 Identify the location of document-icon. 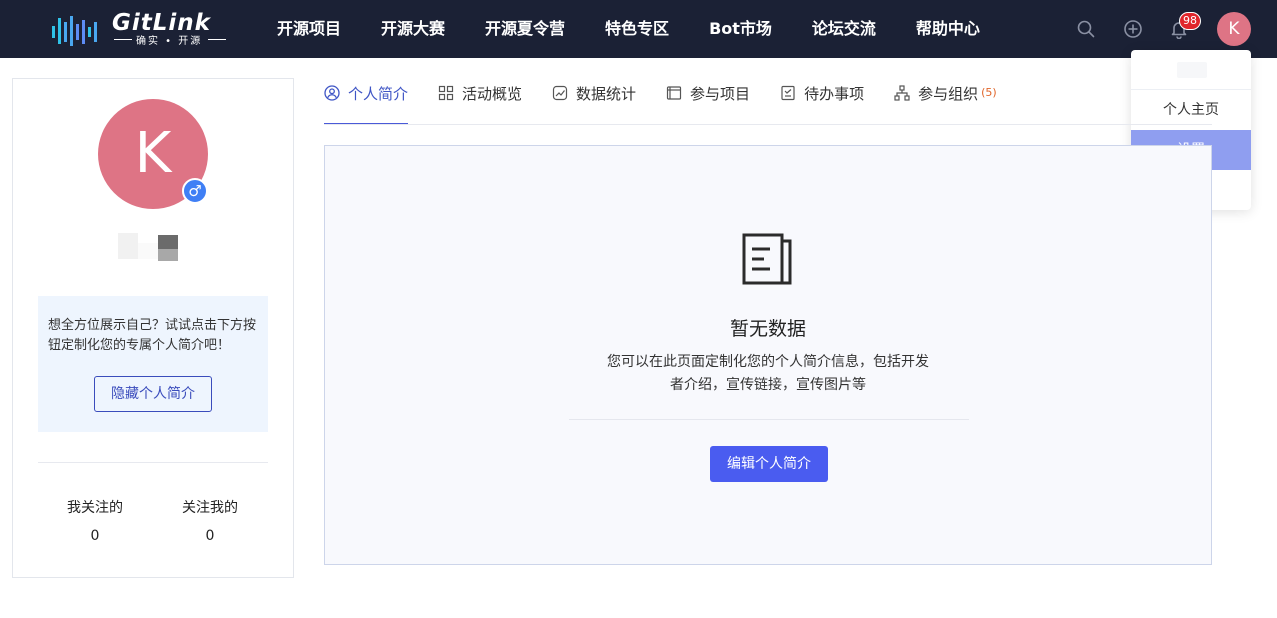
(767, 259).